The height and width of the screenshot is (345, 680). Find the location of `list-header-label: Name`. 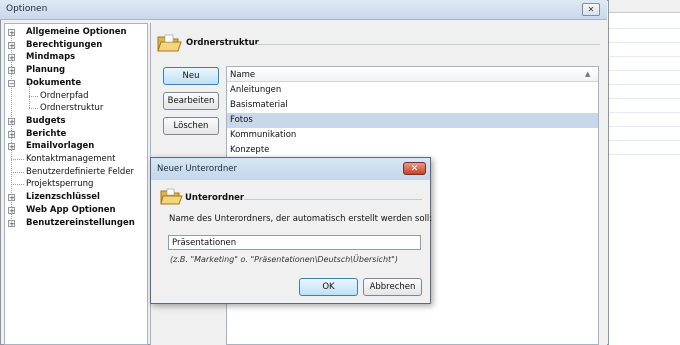

list-header-label: Name is located at coordinates (243, 75).